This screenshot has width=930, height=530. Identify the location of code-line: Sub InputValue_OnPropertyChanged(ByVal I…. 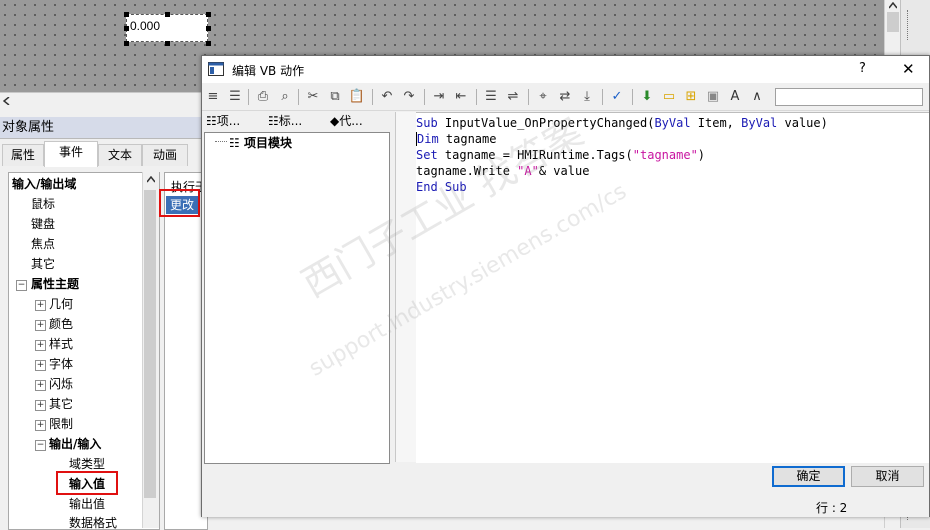
(622, 123).